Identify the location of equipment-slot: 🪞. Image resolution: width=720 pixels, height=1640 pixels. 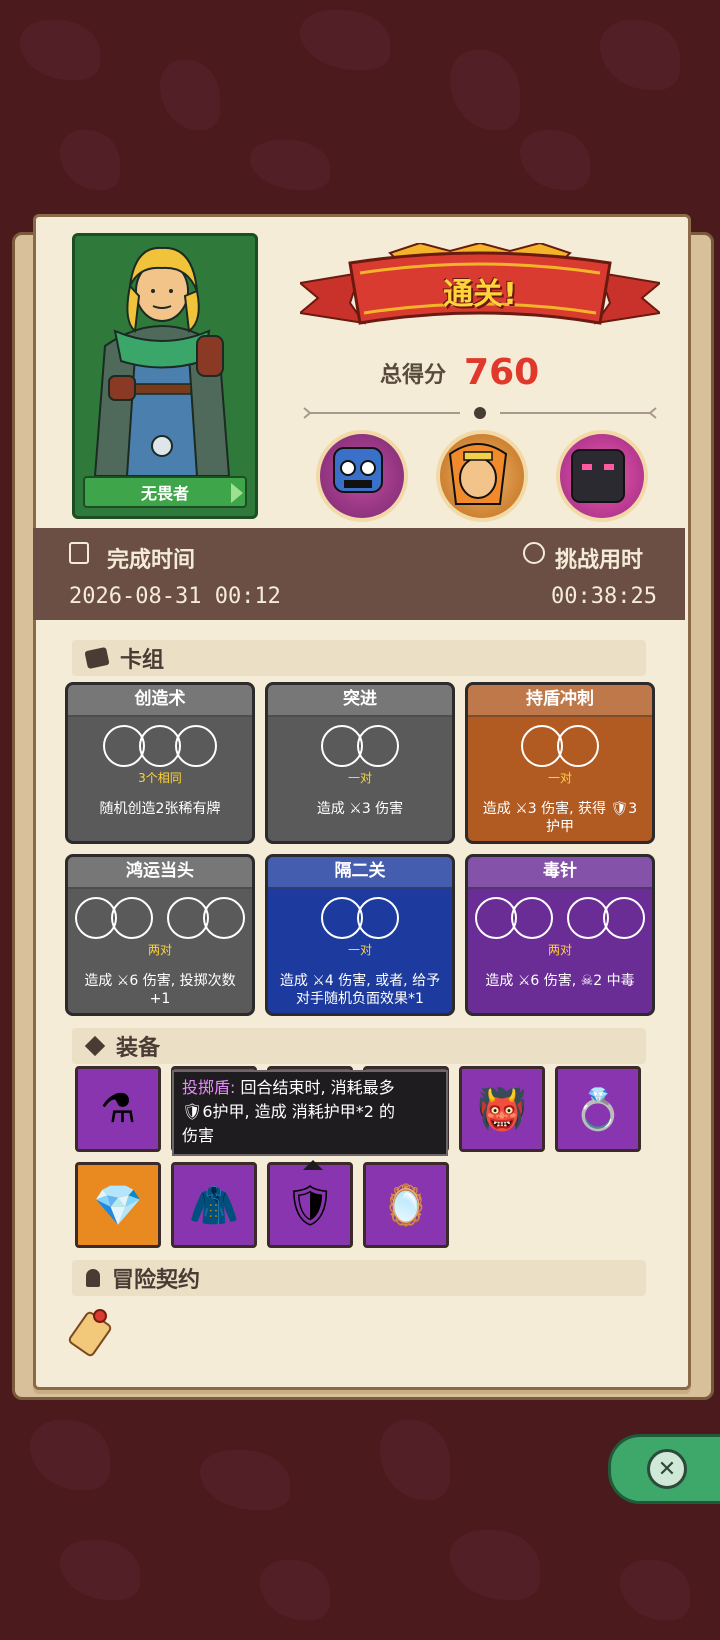
(406, 1205).